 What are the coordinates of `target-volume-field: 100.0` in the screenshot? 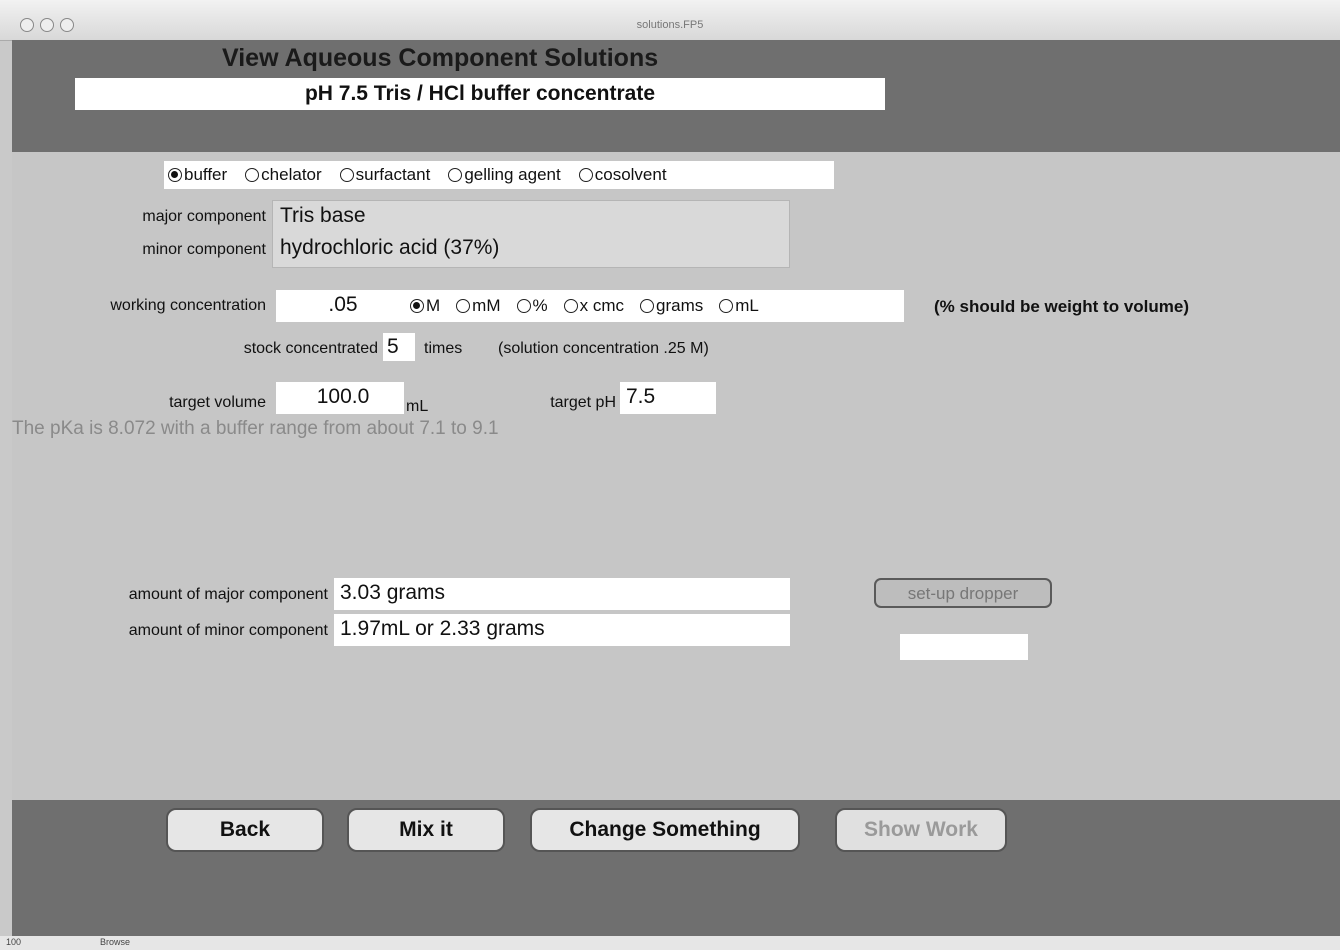 It's located at (340, 398).